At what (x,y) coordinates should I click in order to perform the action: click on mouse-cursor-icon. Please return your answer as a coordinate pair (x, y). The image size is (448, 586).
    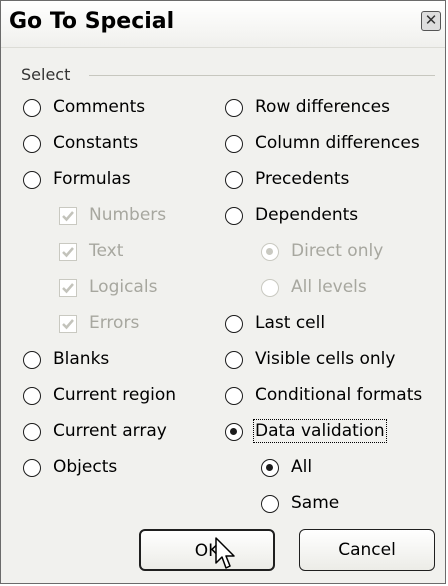
    Looking at the image, I should click on (225, 553).